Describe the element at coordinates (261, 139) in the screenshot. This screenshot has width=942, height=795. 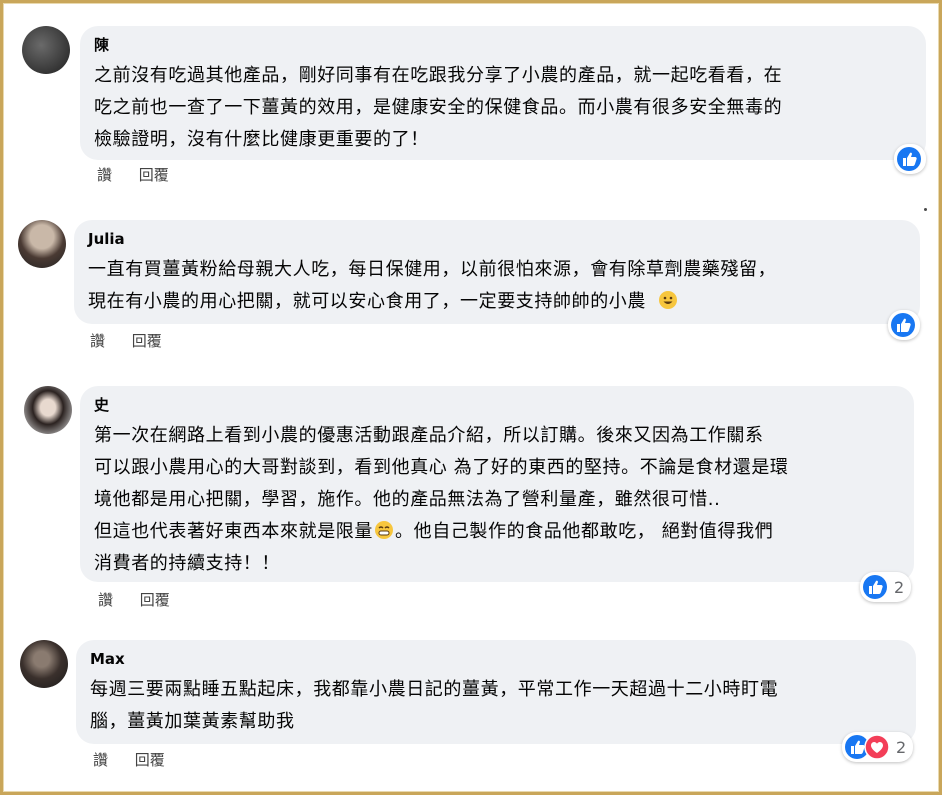
I see `comment-line: 檢驗證明，沒有什麼比健康更重要的了！` at that location.